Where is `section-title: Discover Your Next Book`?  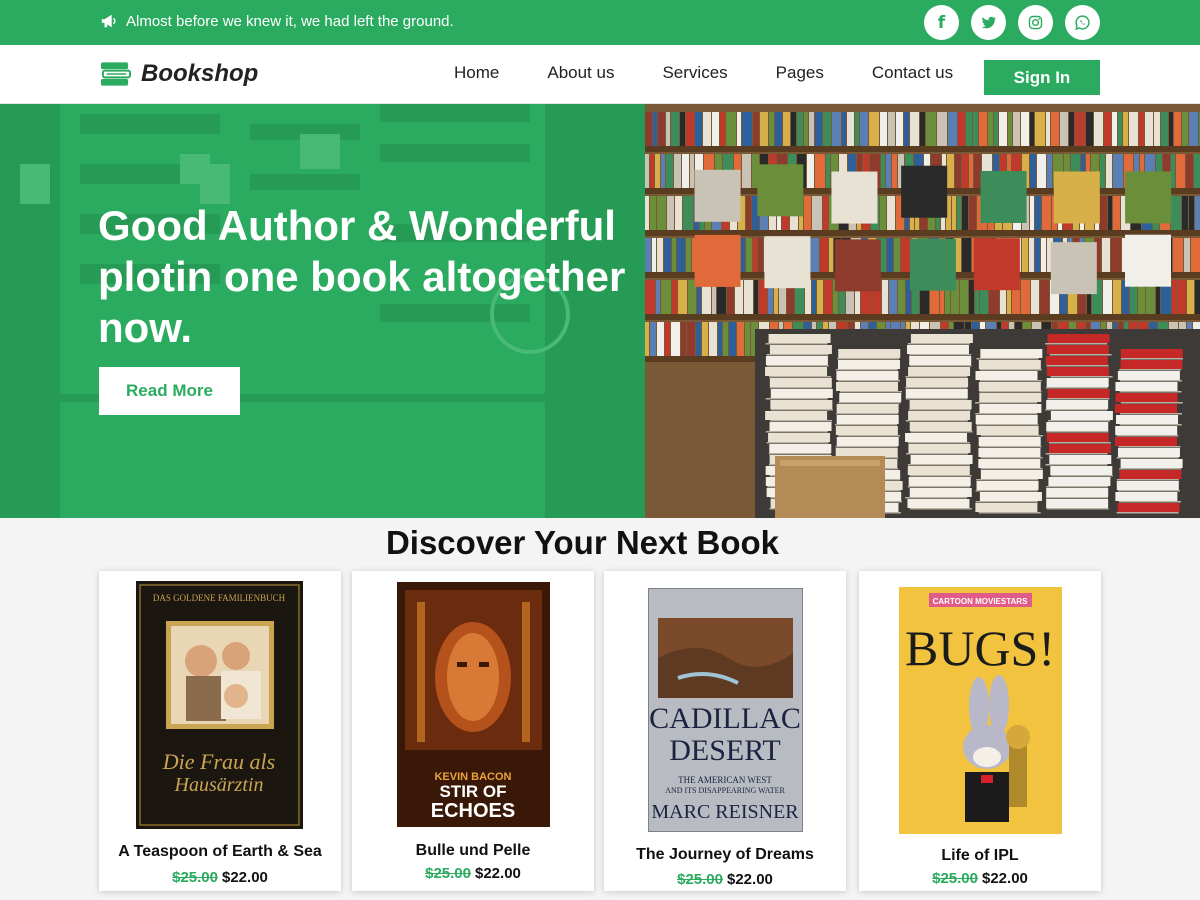 section-title: Discover Your Next Book is located at coordinates (582, 542).